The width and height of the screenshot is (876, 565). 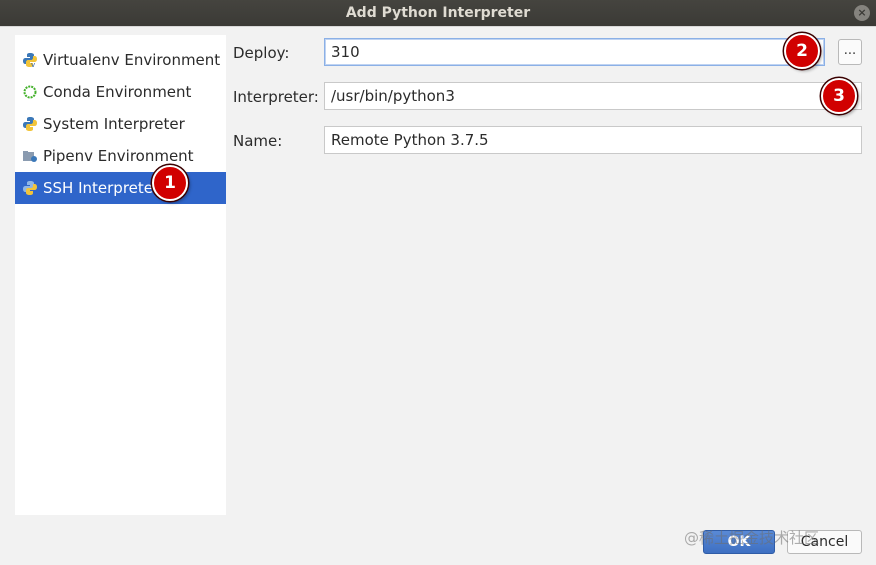 I want to click on window-titlebar: Add Python Interpreter ×, so click(x=438, y=13).